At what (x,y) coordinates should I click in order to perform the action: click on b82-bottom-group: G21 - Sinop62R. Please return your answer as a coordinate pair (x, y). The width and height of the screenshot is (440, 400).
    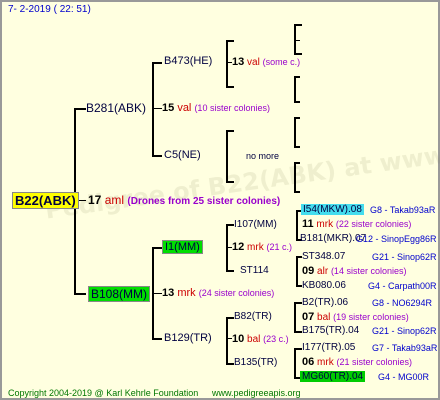
    Looking at the image, I should click on (404, 331).